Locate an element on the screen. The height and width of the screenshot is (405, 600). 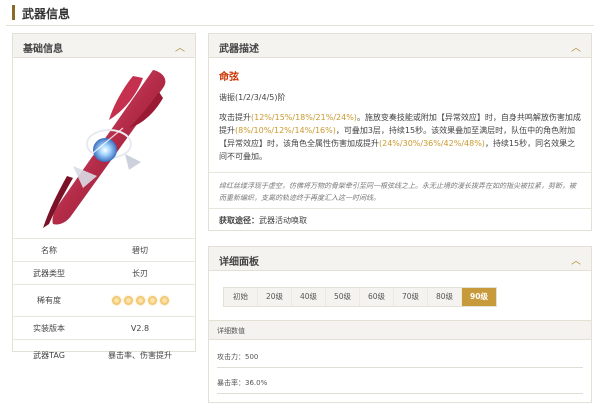
refine-levels: 谐振(1/2/3/4/5)阶 is located at coordinates (252, 97).